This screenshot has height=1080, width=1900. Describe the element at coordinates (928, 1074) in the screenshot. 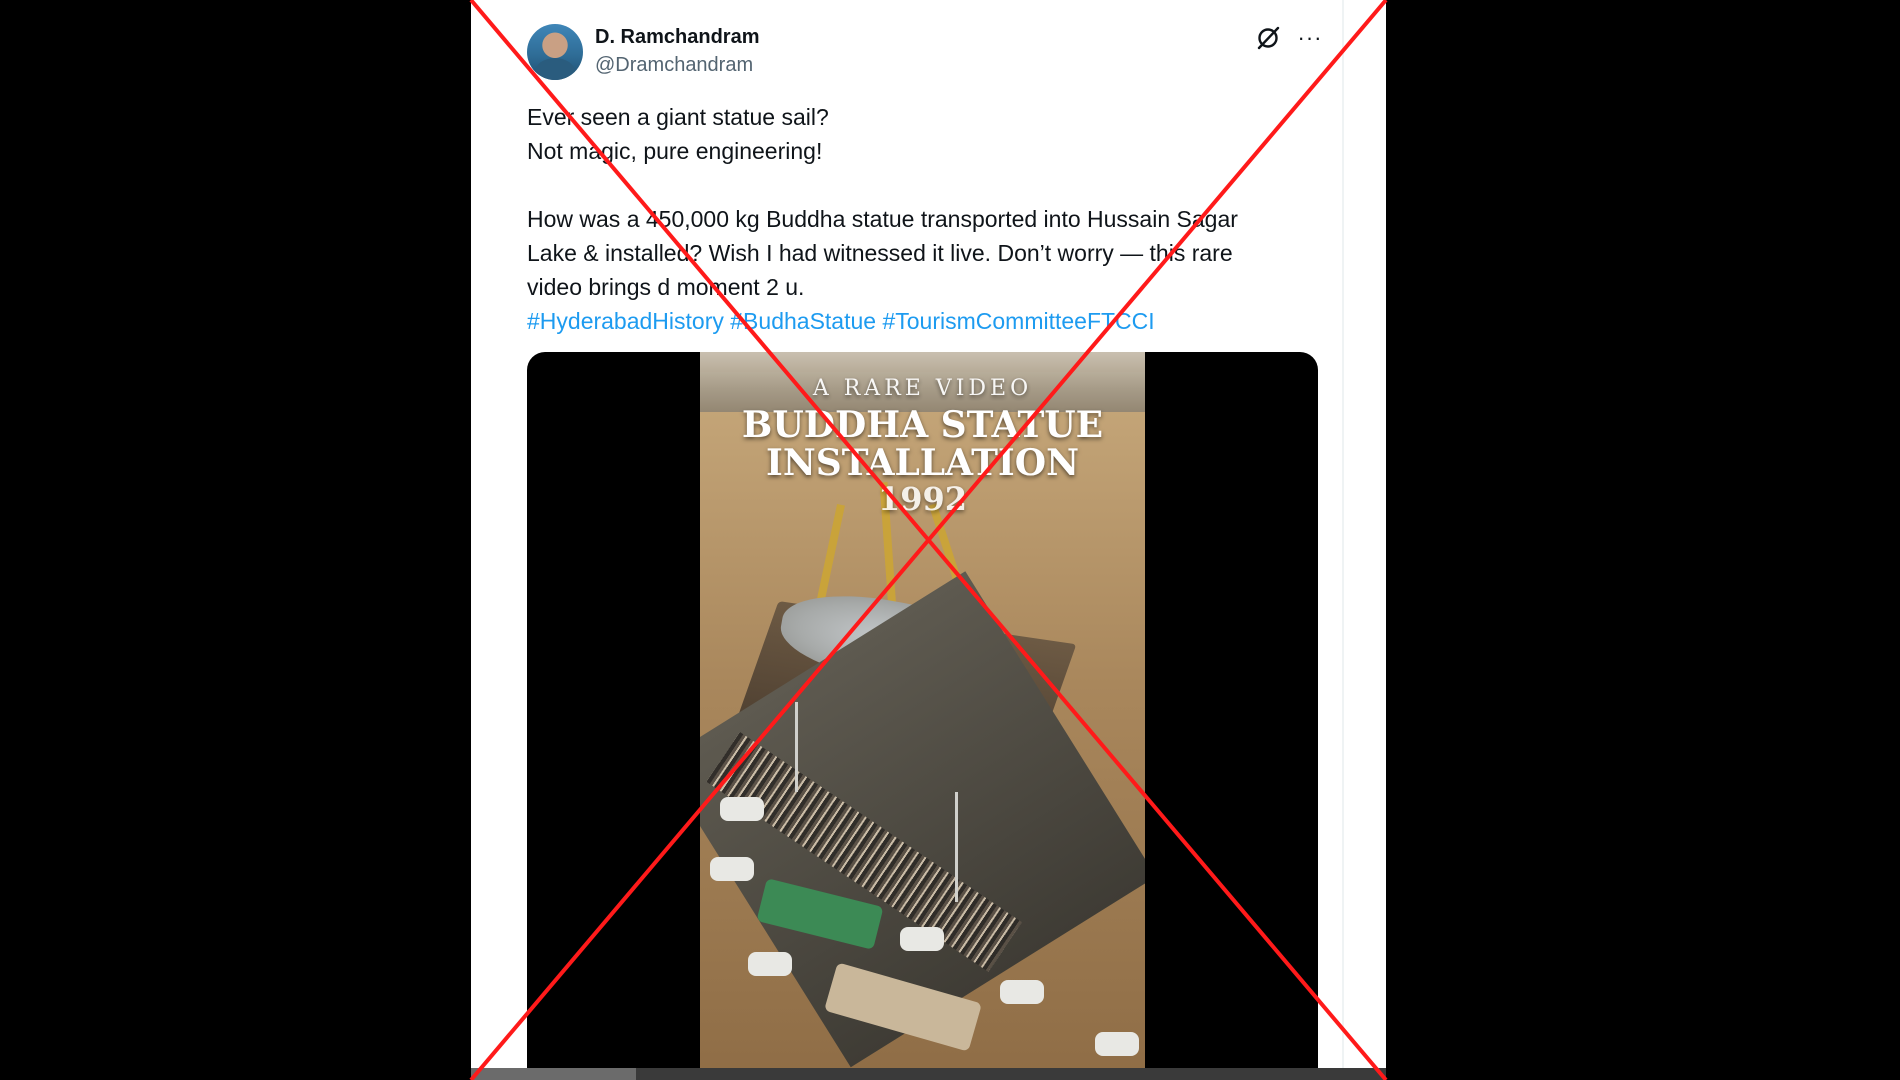

I see `video-progress-bar` at that location.